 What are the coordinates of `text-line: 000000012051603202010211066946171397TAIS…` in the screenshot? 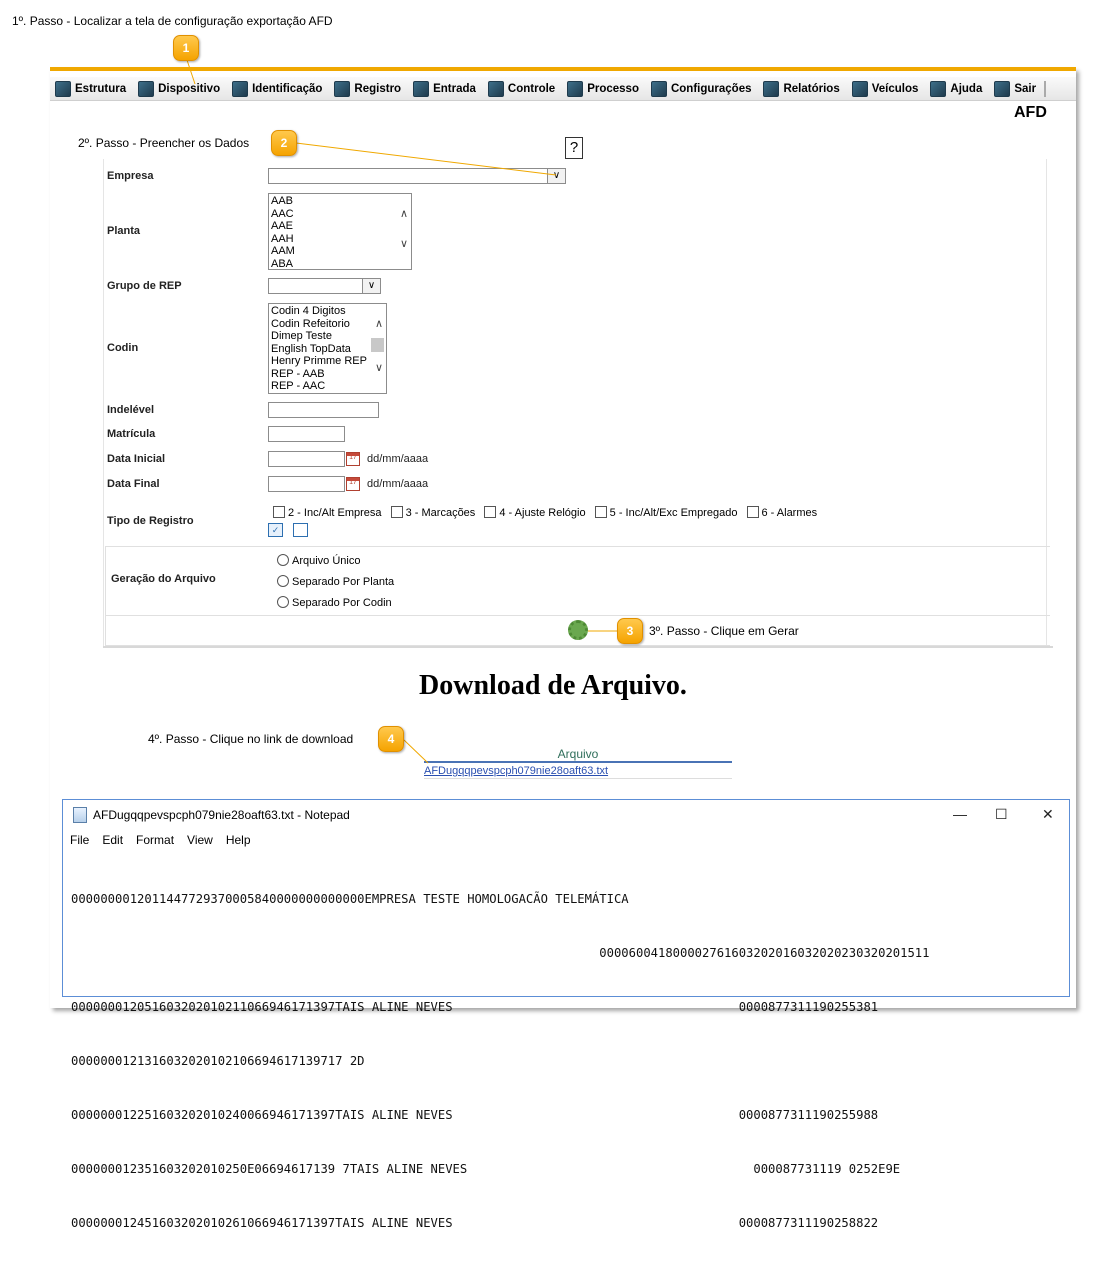 It's located at (475, 1007).